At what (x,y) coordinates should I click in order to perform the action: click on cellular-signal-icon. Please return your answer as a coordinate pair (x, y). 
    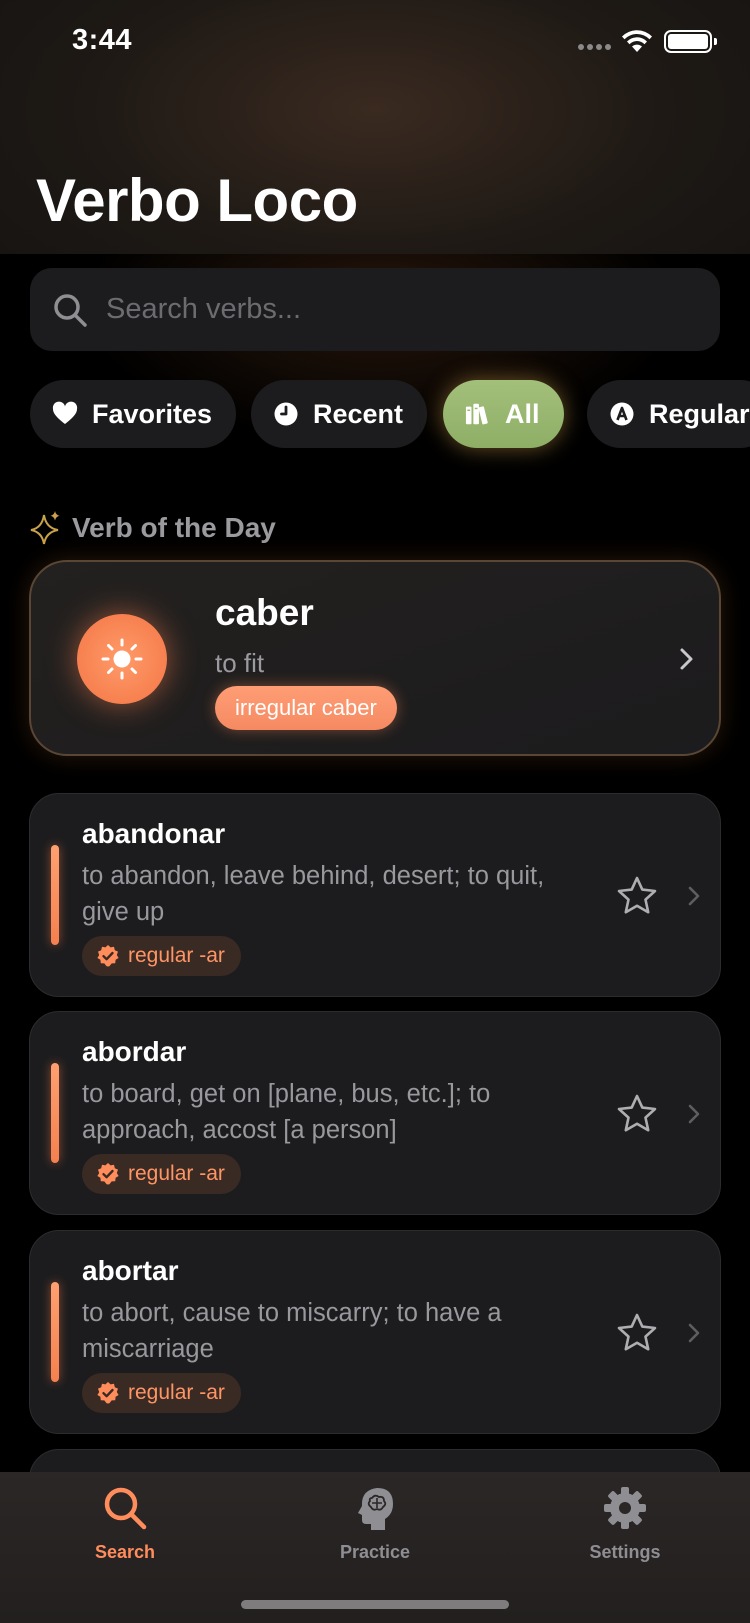
    Looking at the image, I should click on (595, 48).